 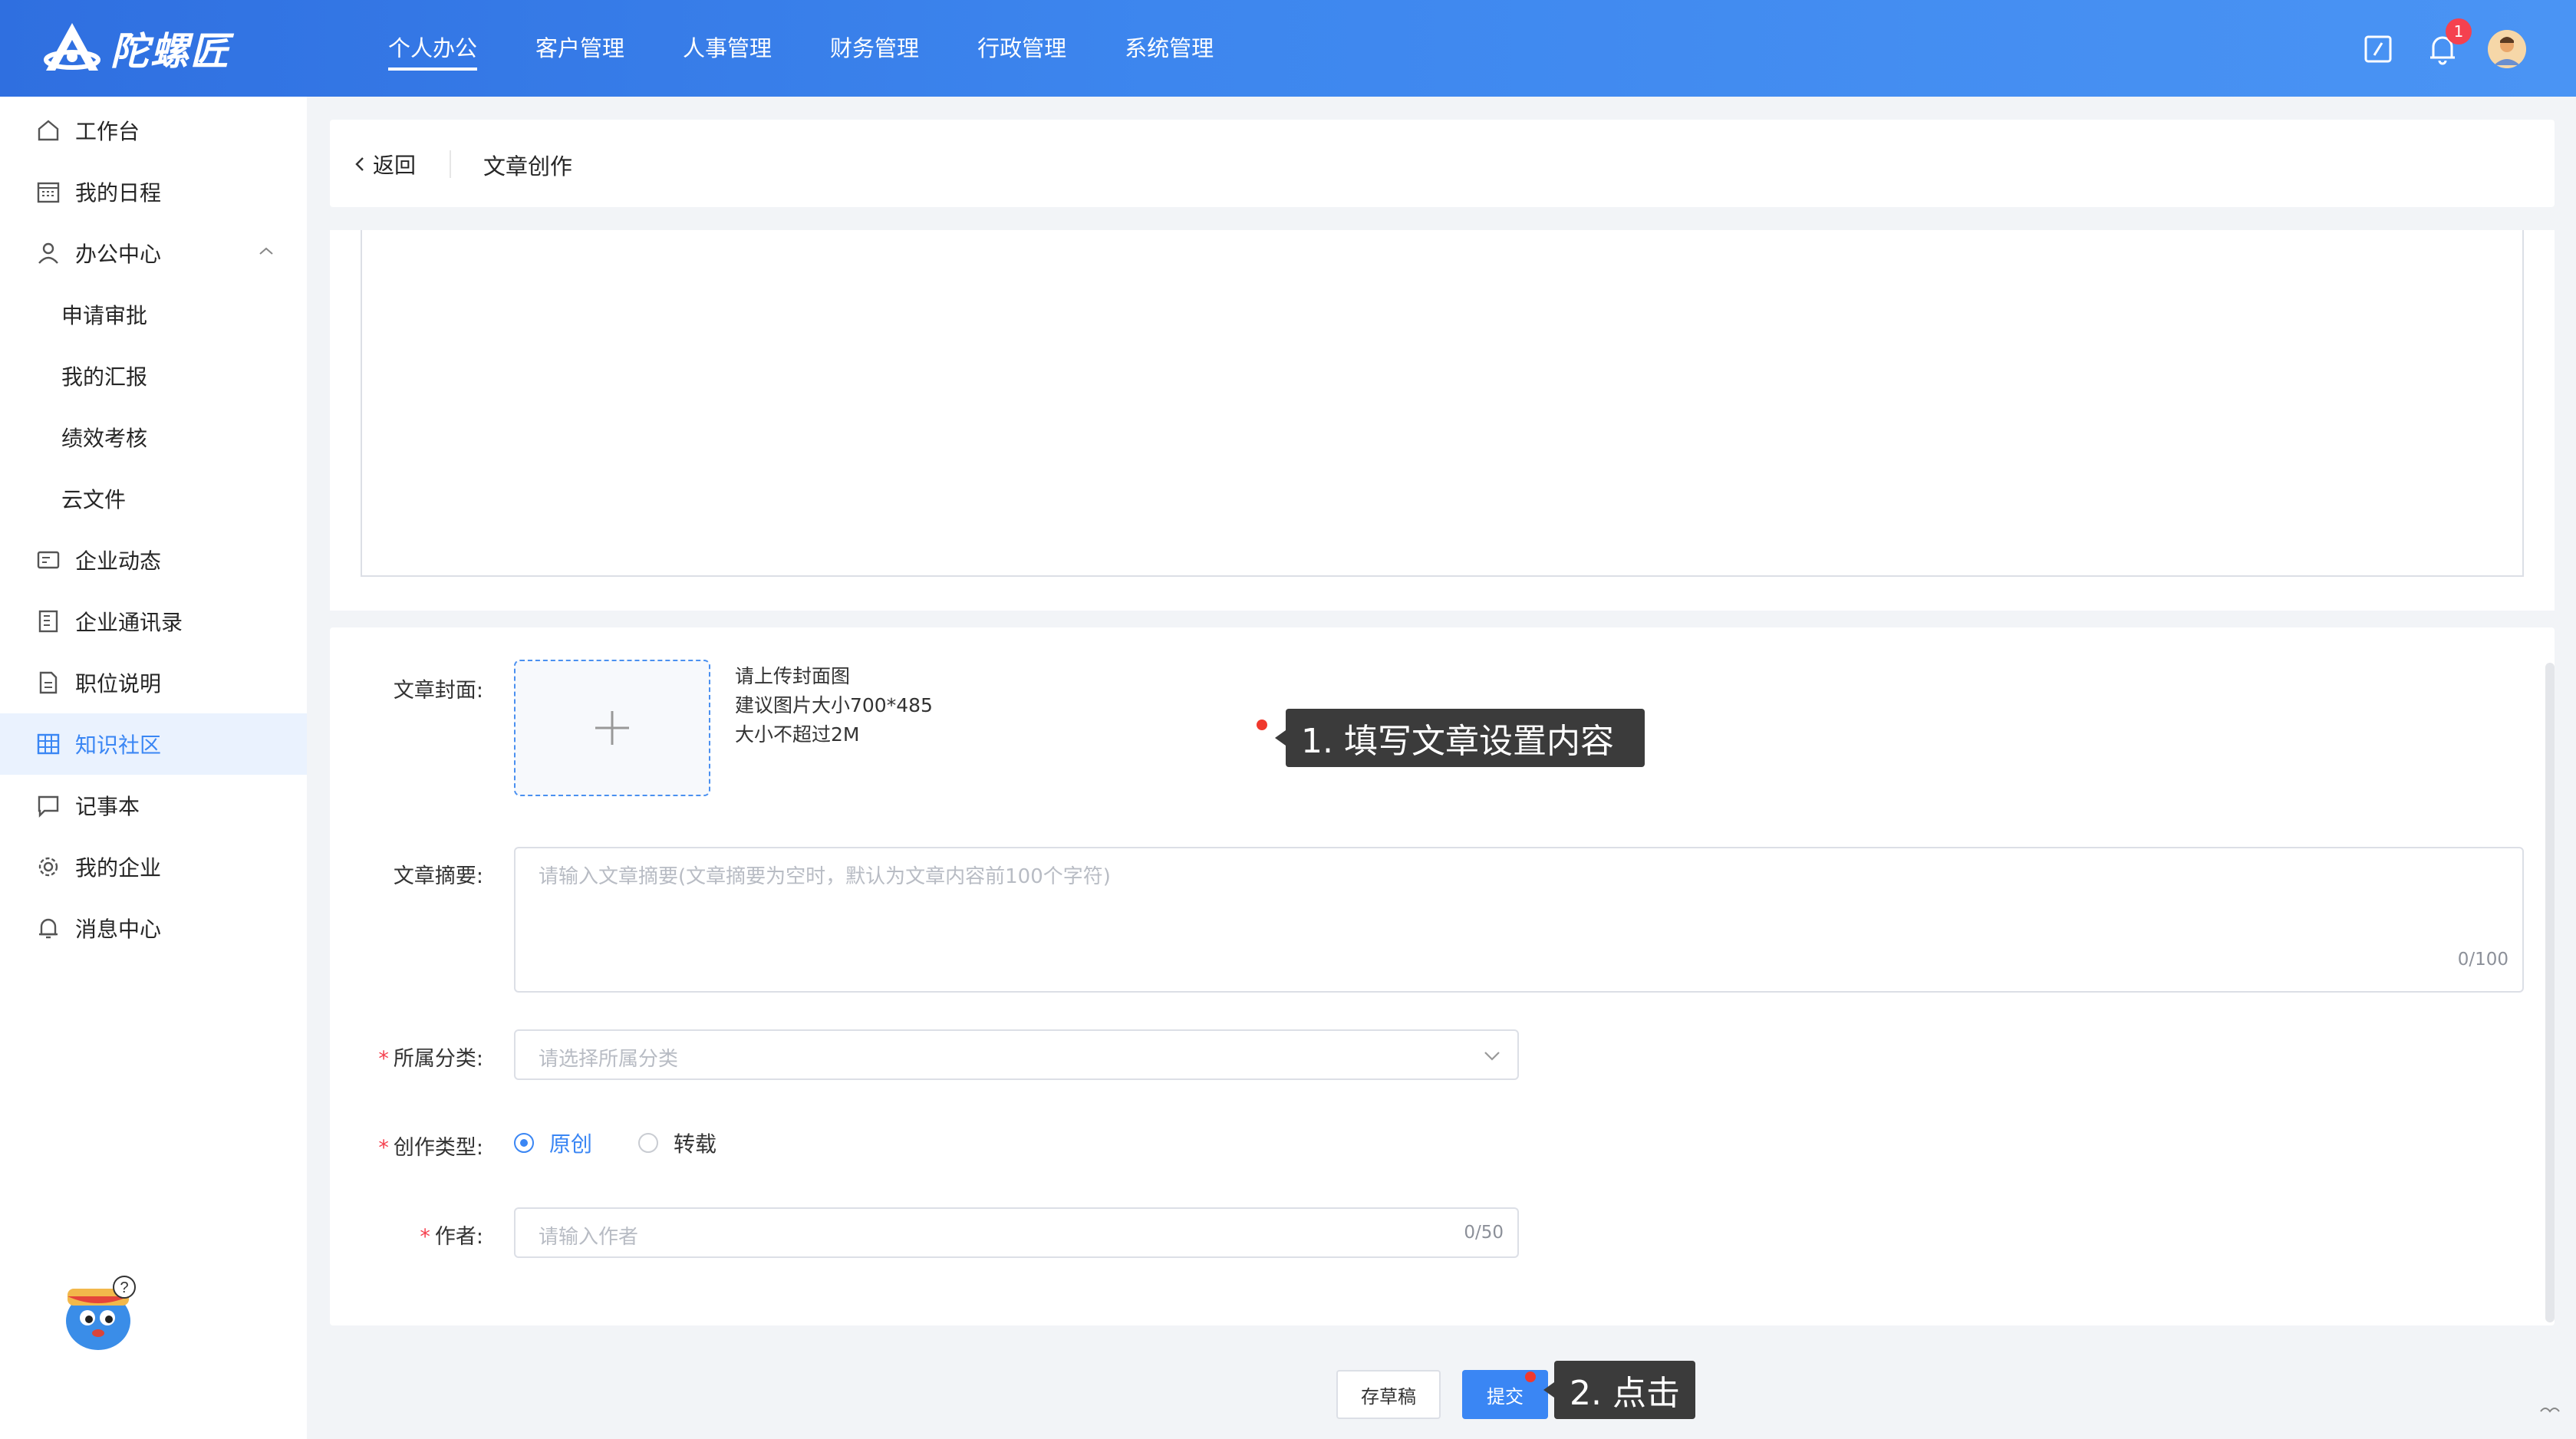 I want to click on logo-icon, so click(x=72, y=47).